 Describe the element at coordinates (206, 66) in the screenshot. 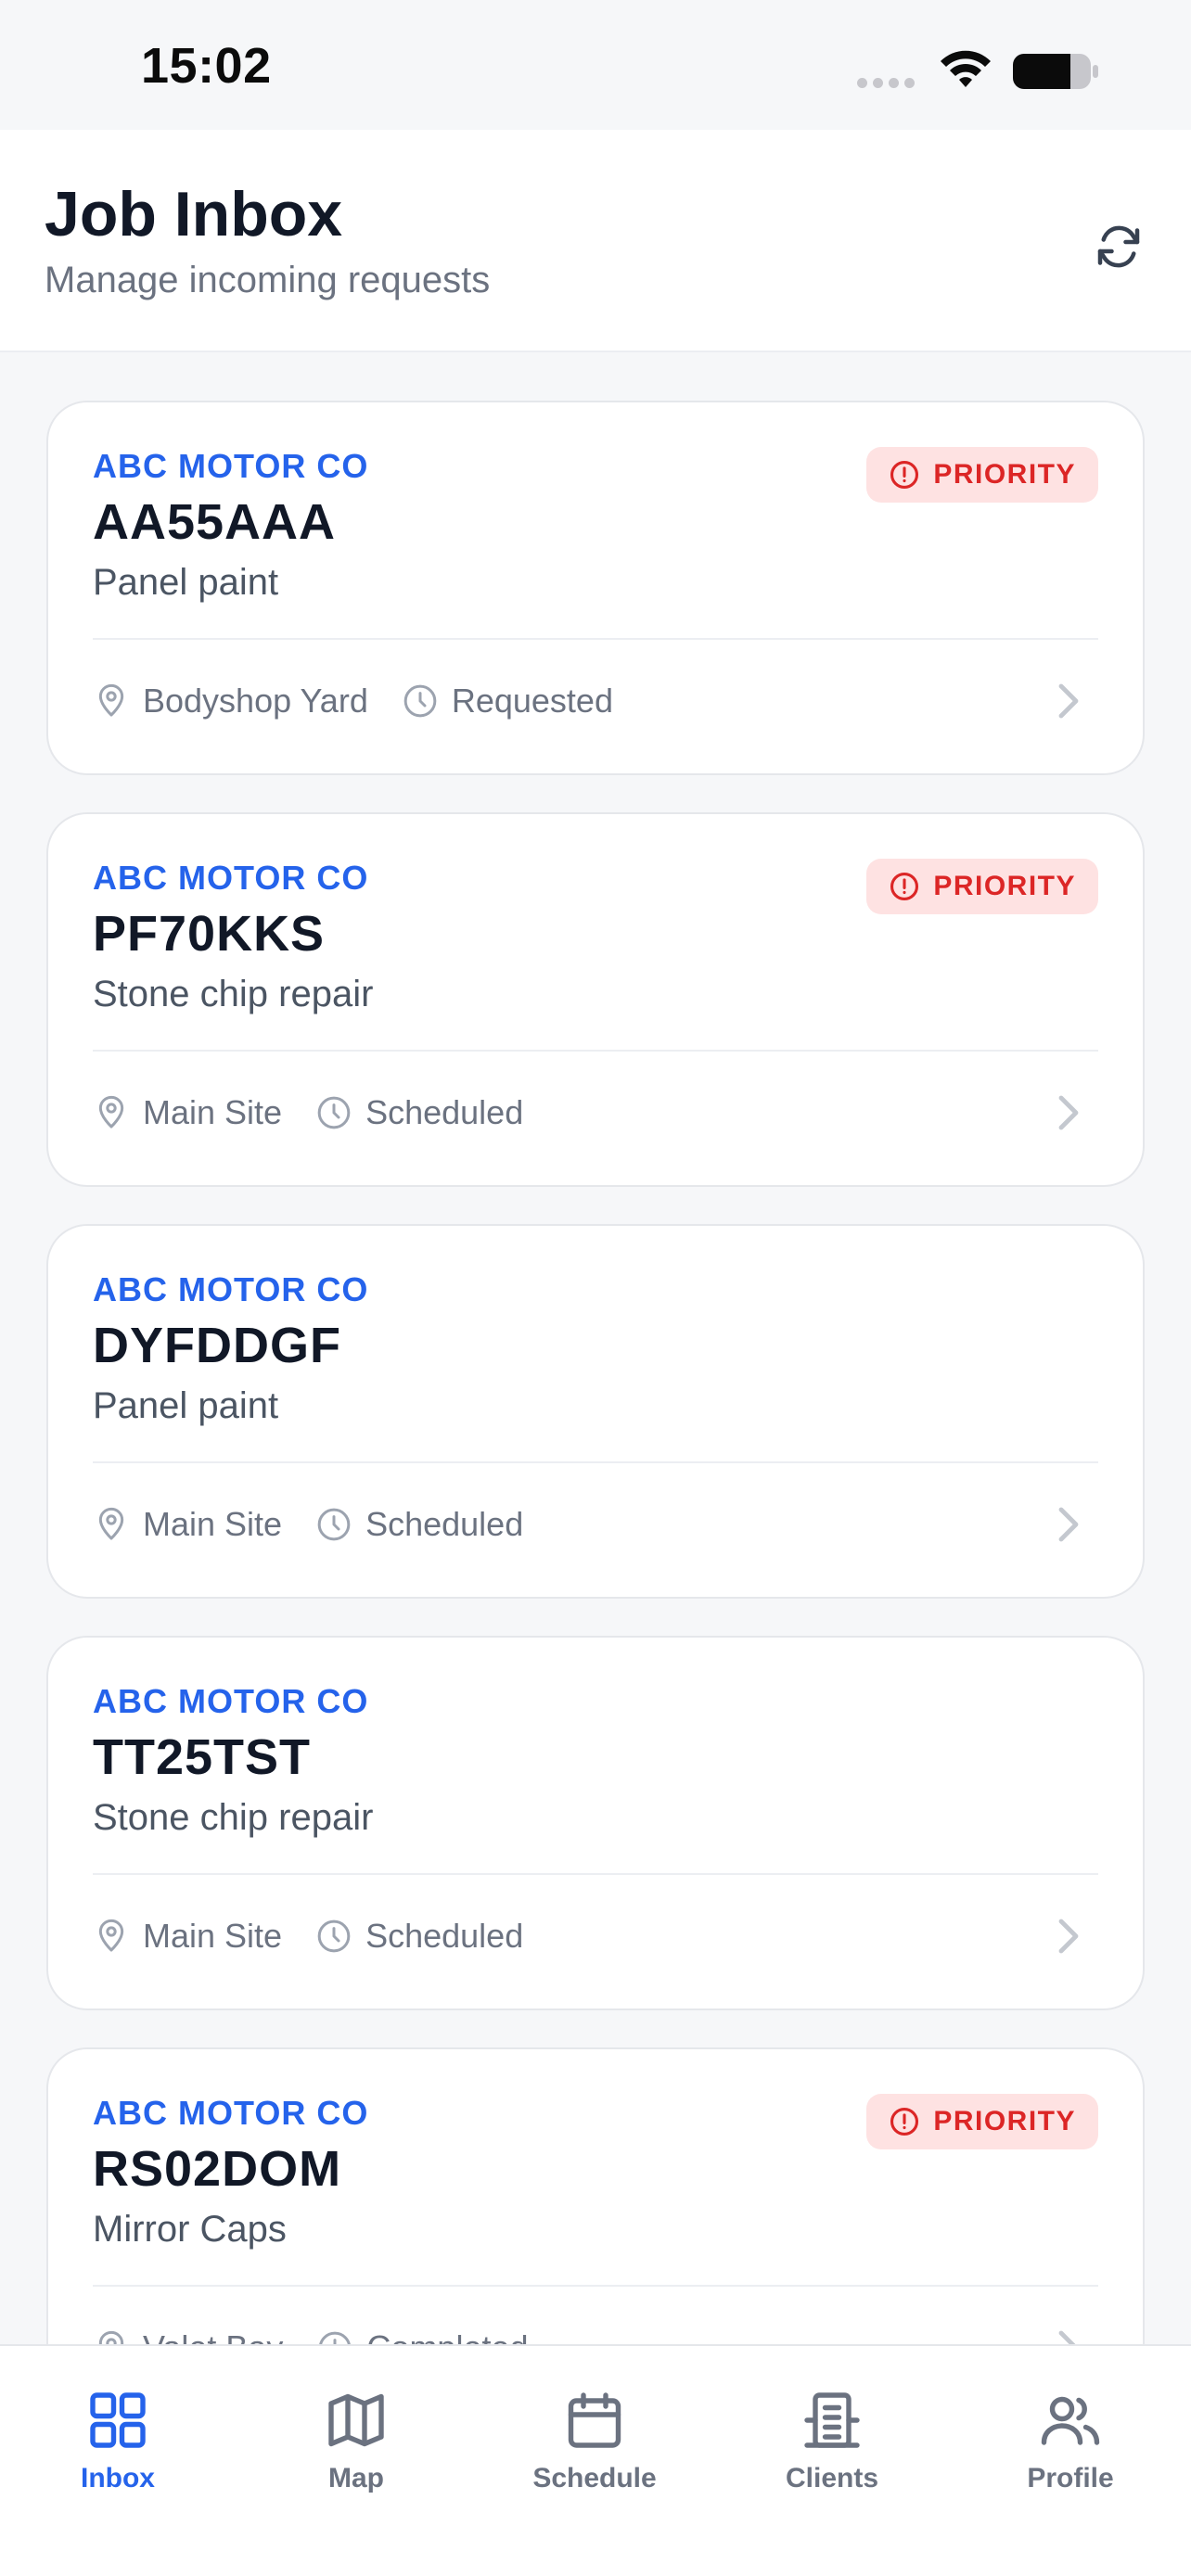

I see `status-time: 15:02` at that location.